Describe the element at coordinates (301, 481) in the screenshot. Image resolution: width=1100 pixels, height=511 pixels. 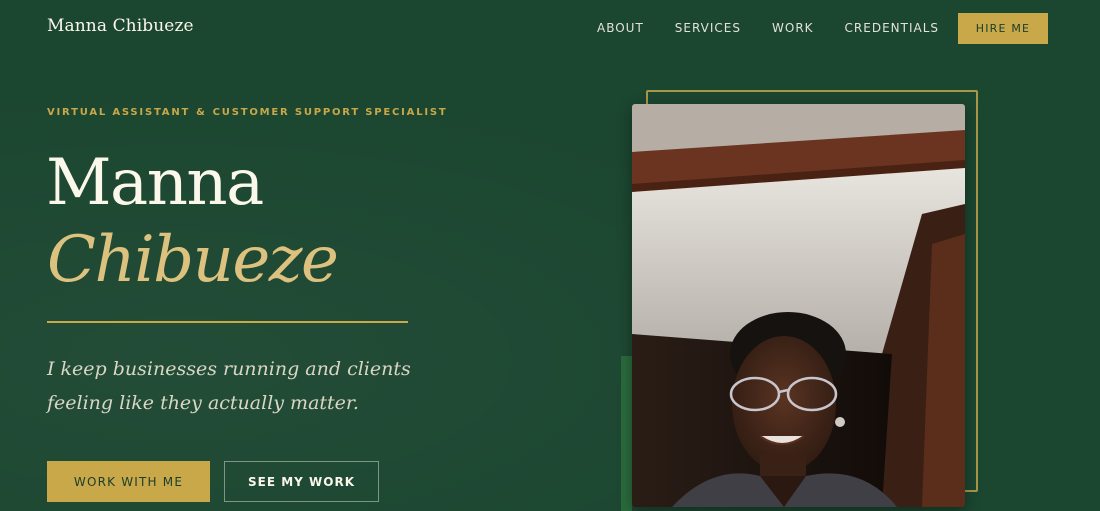
I see `see-my-work-button: SEE MY WORK` at that location.